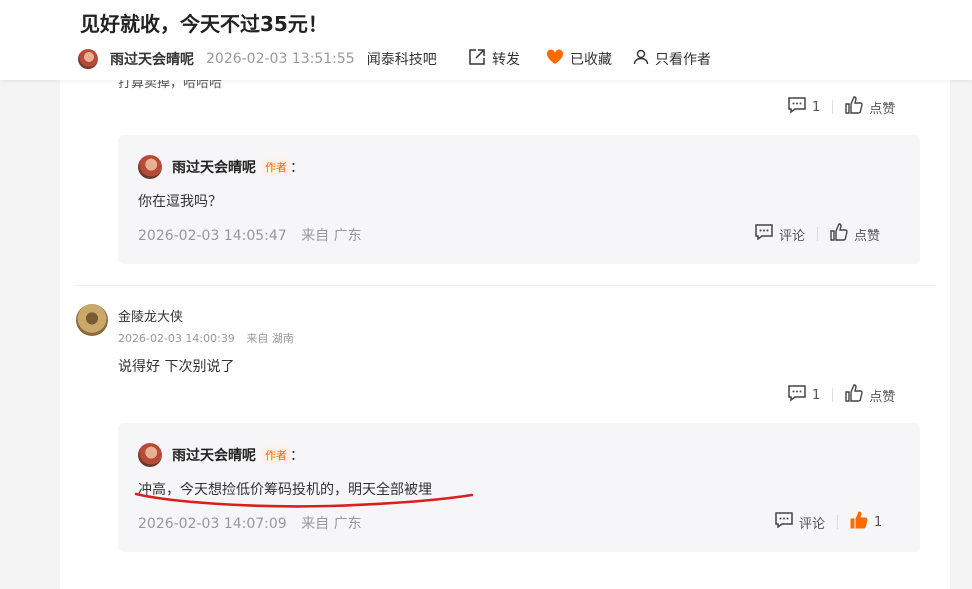 The image size is (972, 589). I want to click on favorite-button: 已收藏, so click(579, 59).